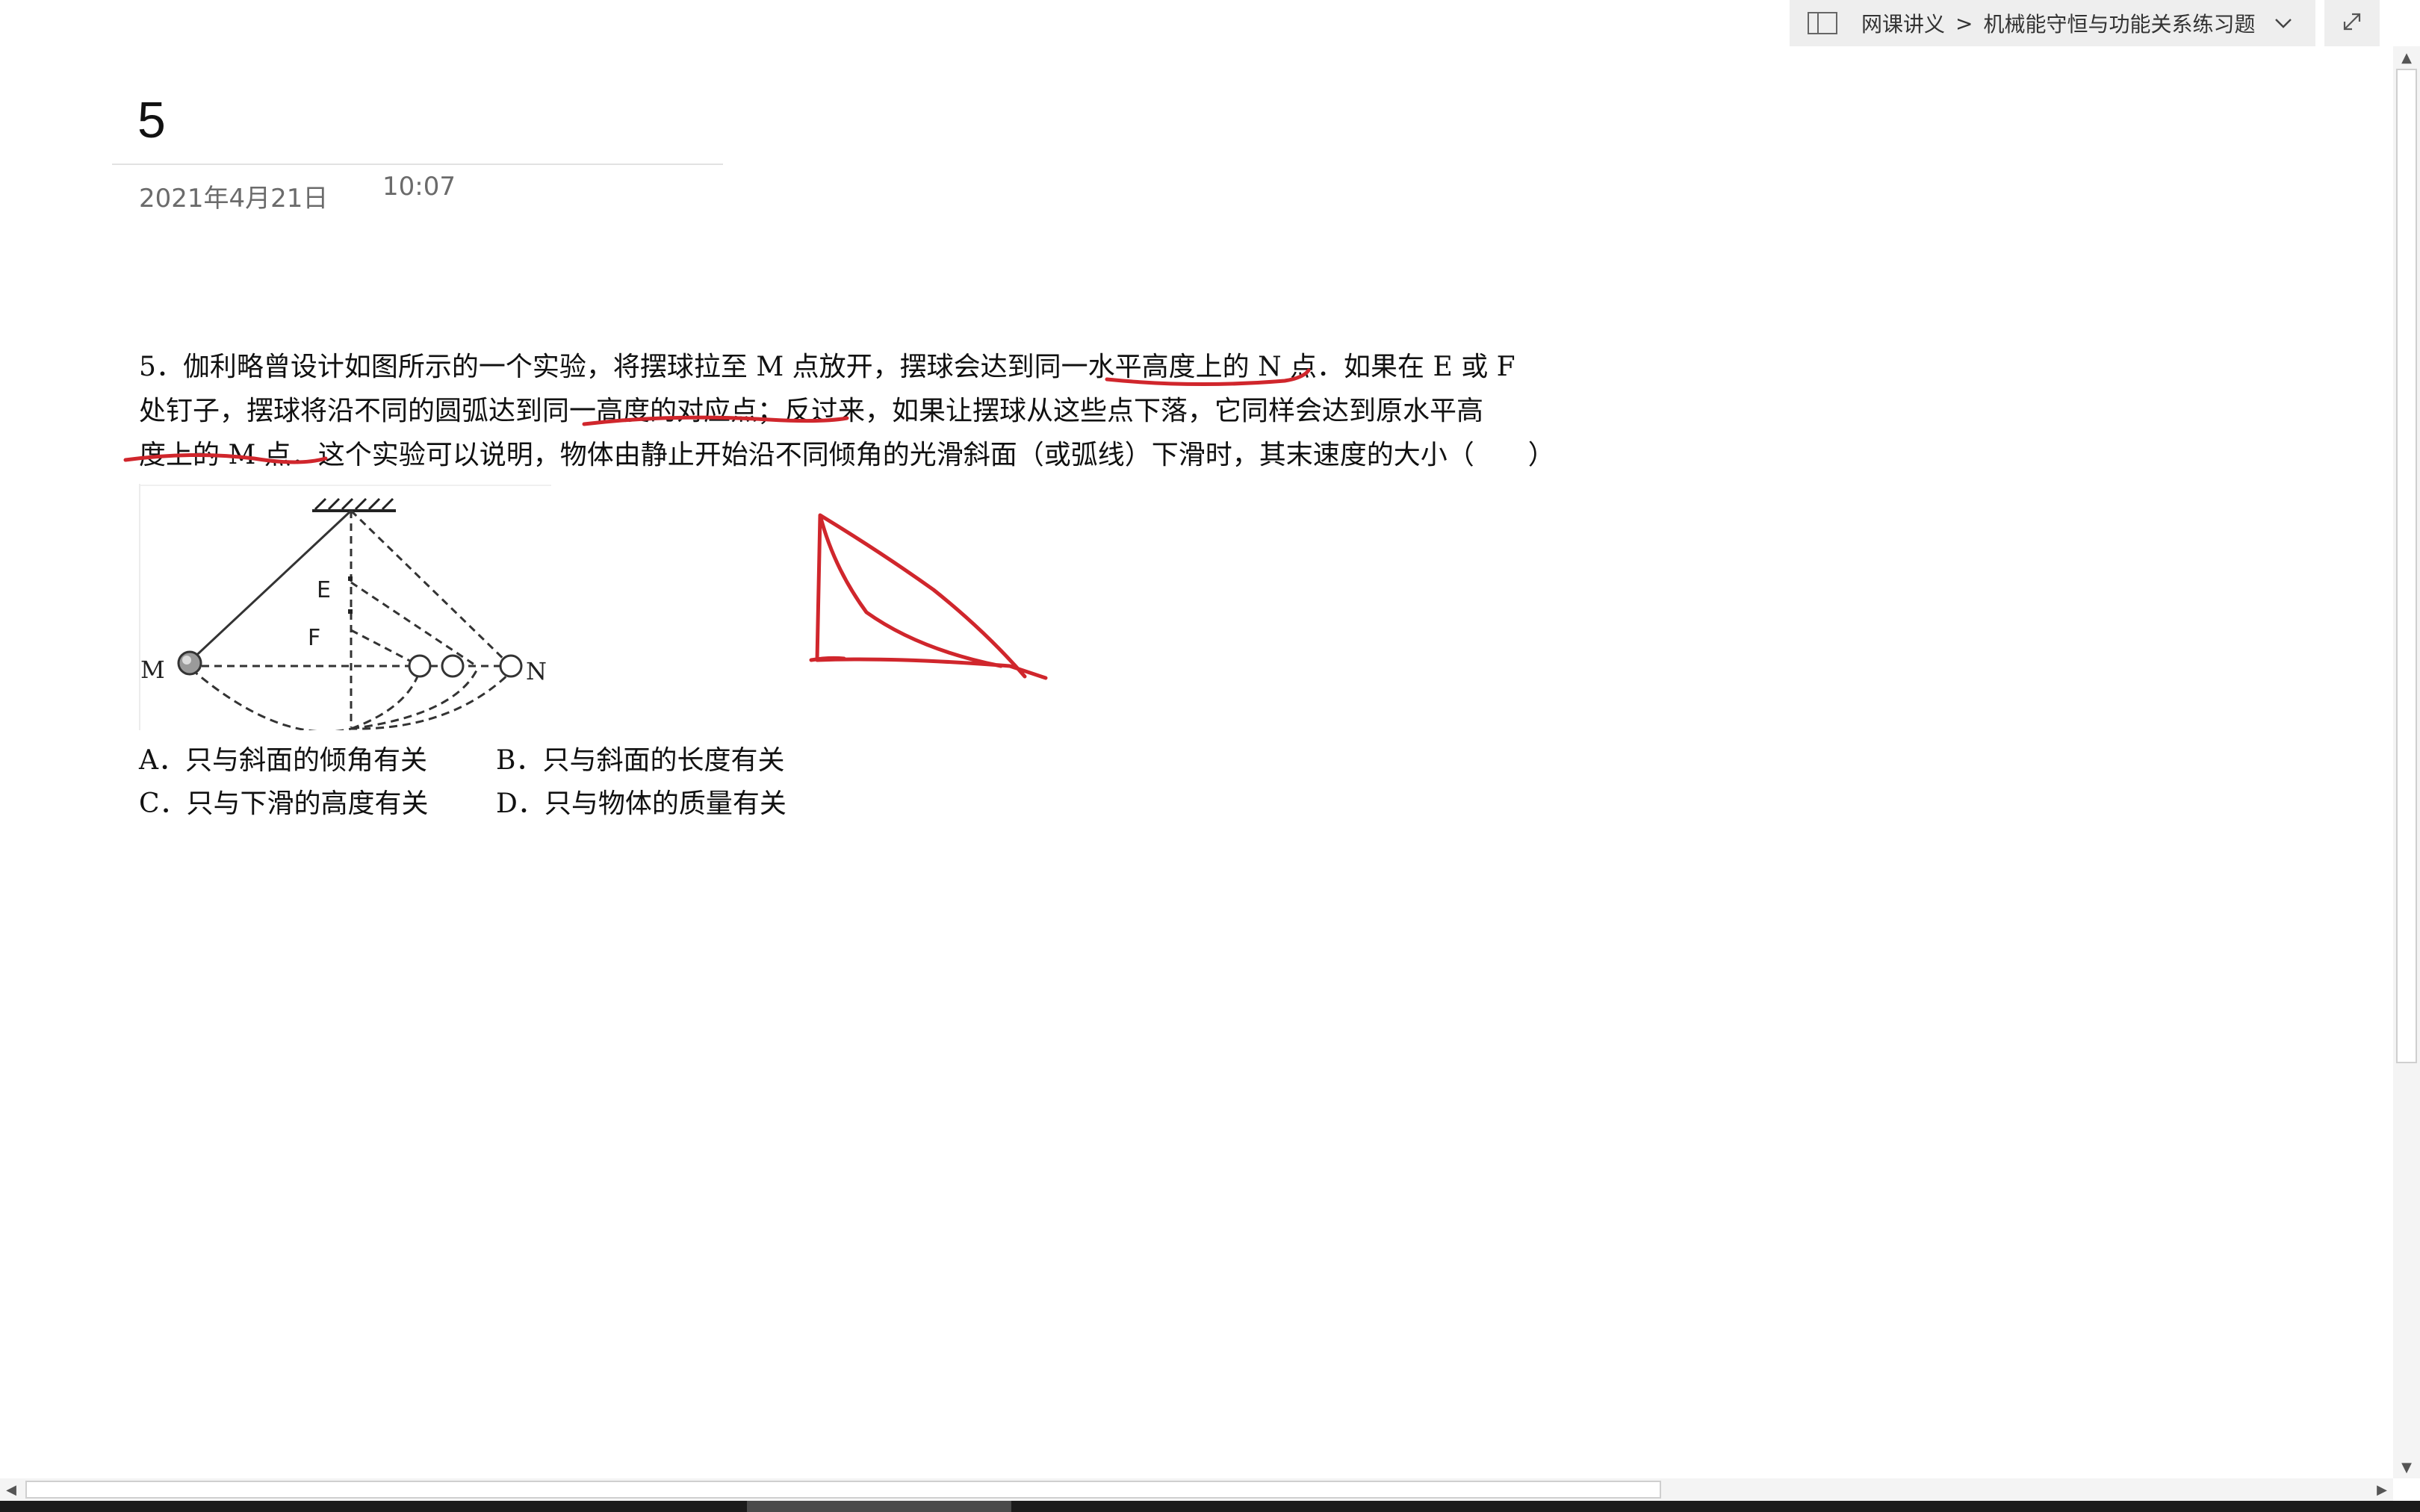 The image size is (2420, 1512). What do you see at coordinates (1822, 23) in the screenshot?
I see `notebook-icon` at bounding box center [1822, 23].